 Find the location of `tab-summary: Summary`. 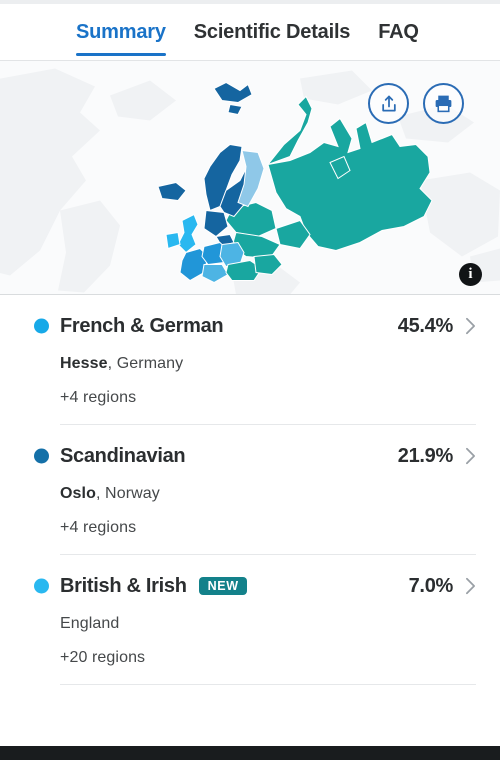

tab-summary: Summary is located at coordinates (121, 32).